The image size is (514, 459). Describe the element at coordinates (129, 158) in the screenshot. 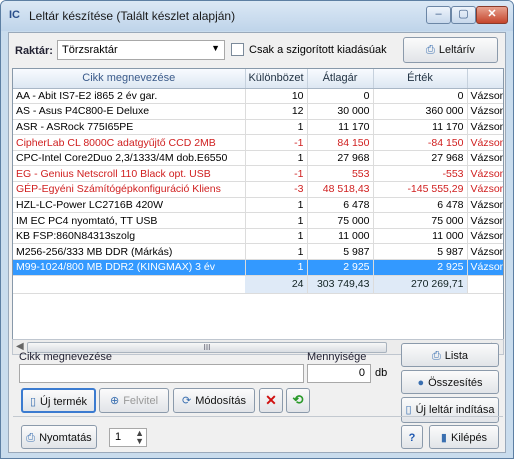

I see `cell-name: CPC-Intel Core2Duo 2,3/1333/4M dob.E6550` at that location.